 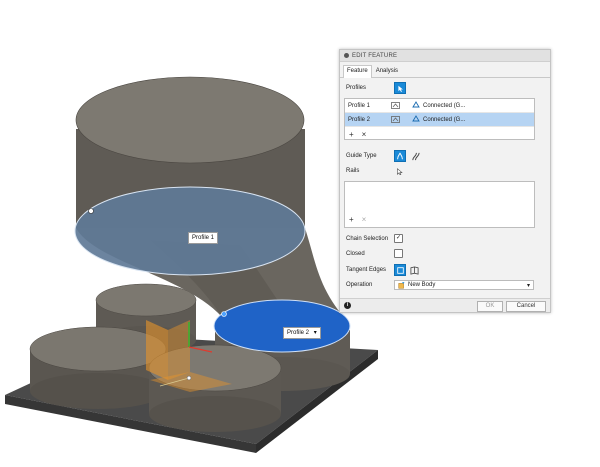 What do you see at coordinates (346, 55) in the screenshot?
I see `collapse-icon` at bounding box center [346, 55].